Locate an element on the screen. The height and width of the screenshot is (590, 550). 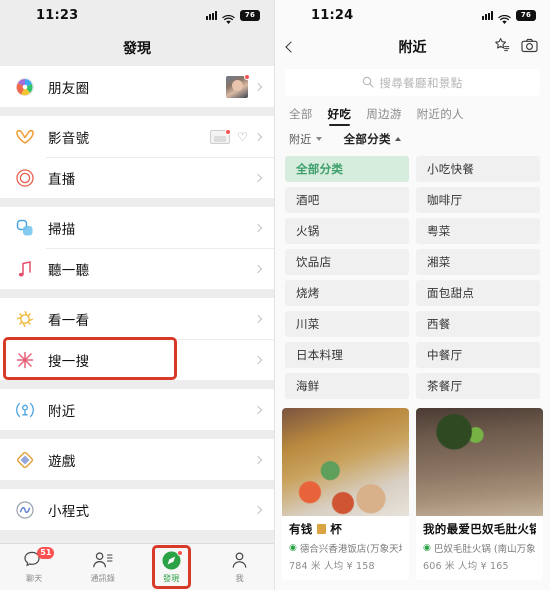
tab-label: 聊天 is located at coordinates (34, 578).